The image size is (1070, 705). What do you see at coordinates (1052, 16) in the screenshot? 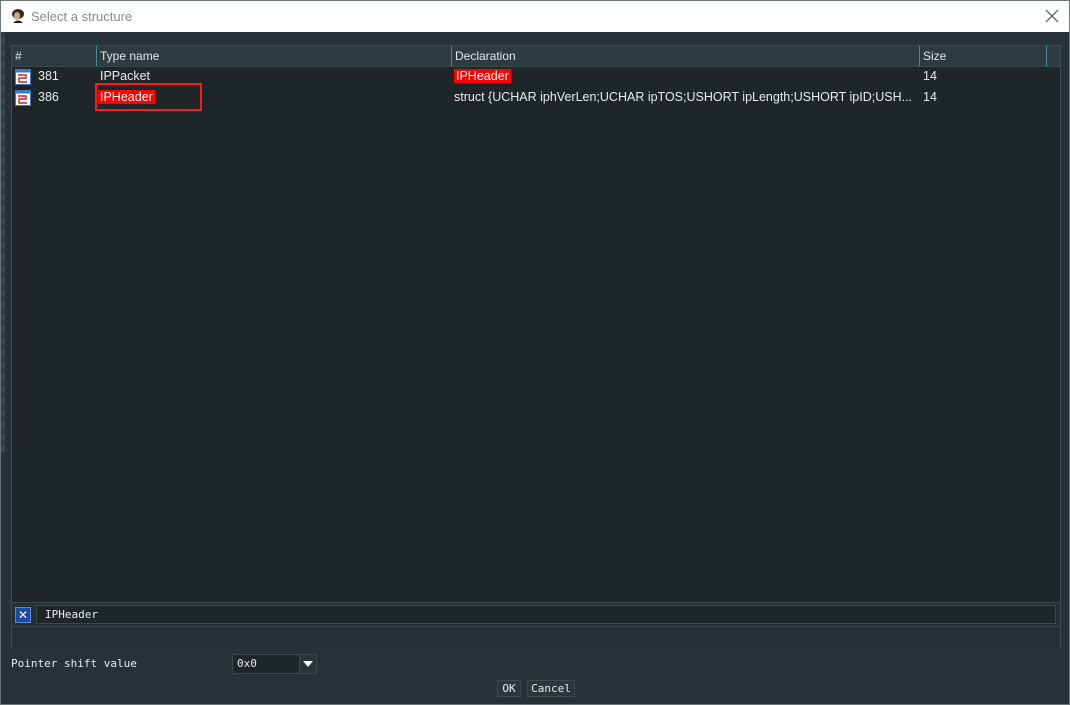
I see `close-icon` at bounding box center [1052, 16].